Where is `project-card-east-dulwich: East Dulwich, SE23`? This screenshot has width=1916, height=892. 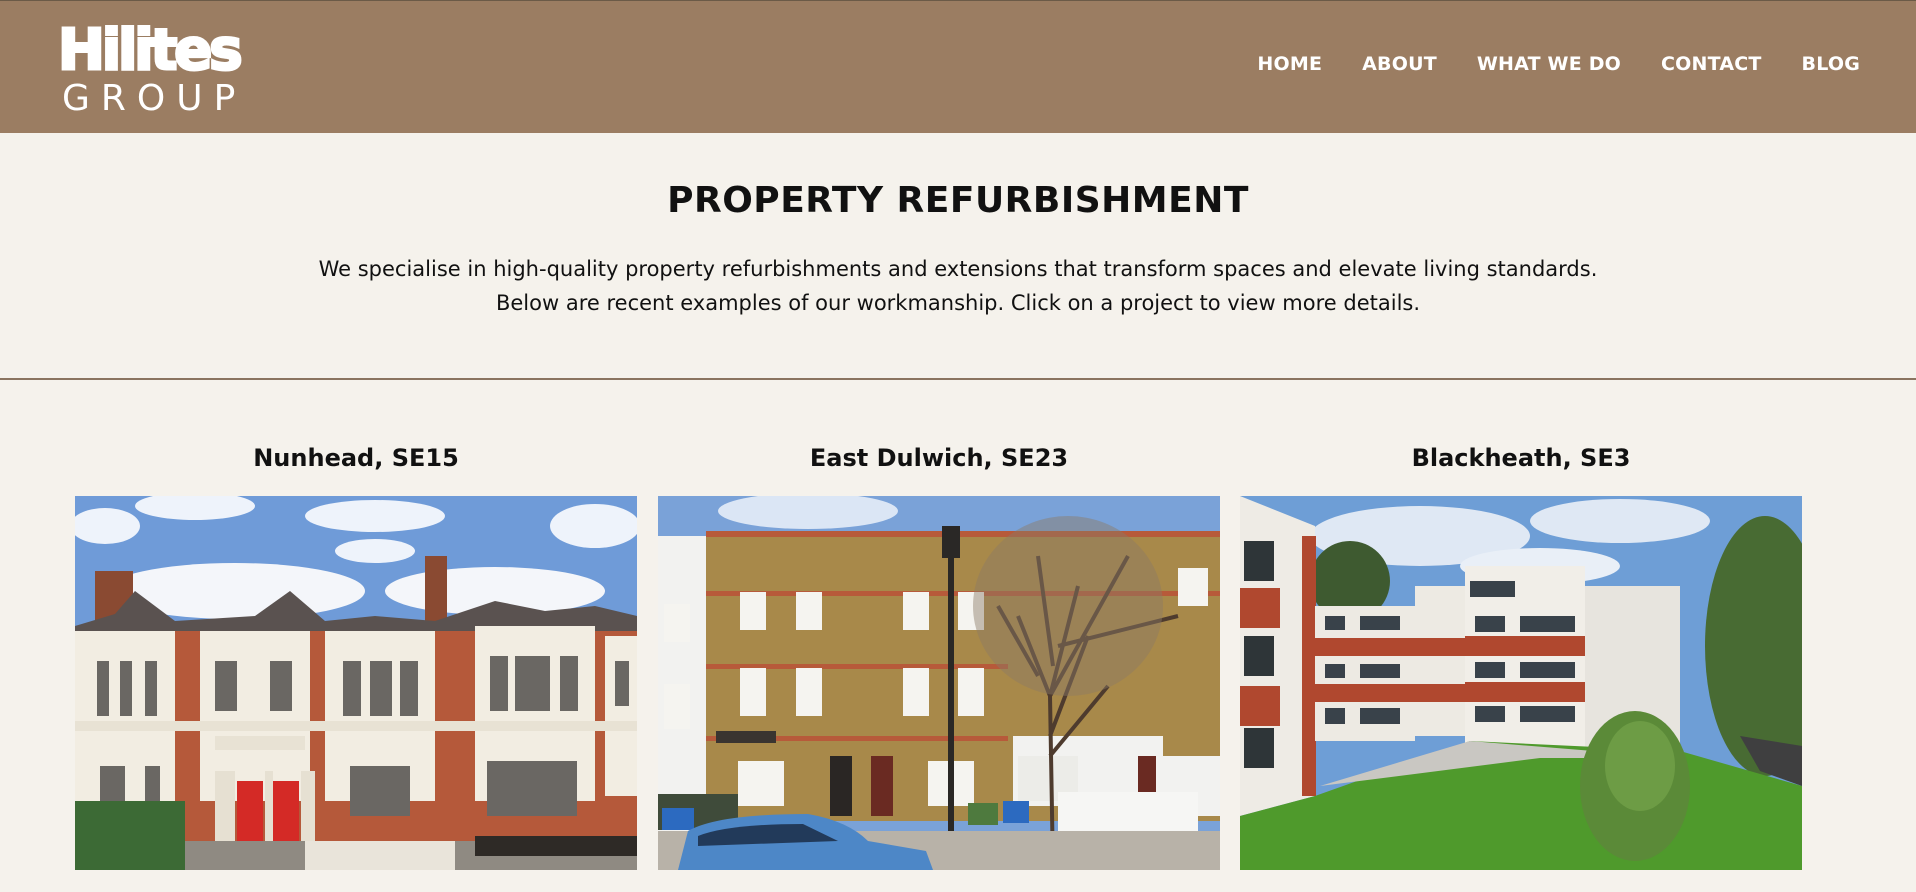 project-card-east-dulwich: East Dulwich, SE23 is located at coordinates (939, 656).